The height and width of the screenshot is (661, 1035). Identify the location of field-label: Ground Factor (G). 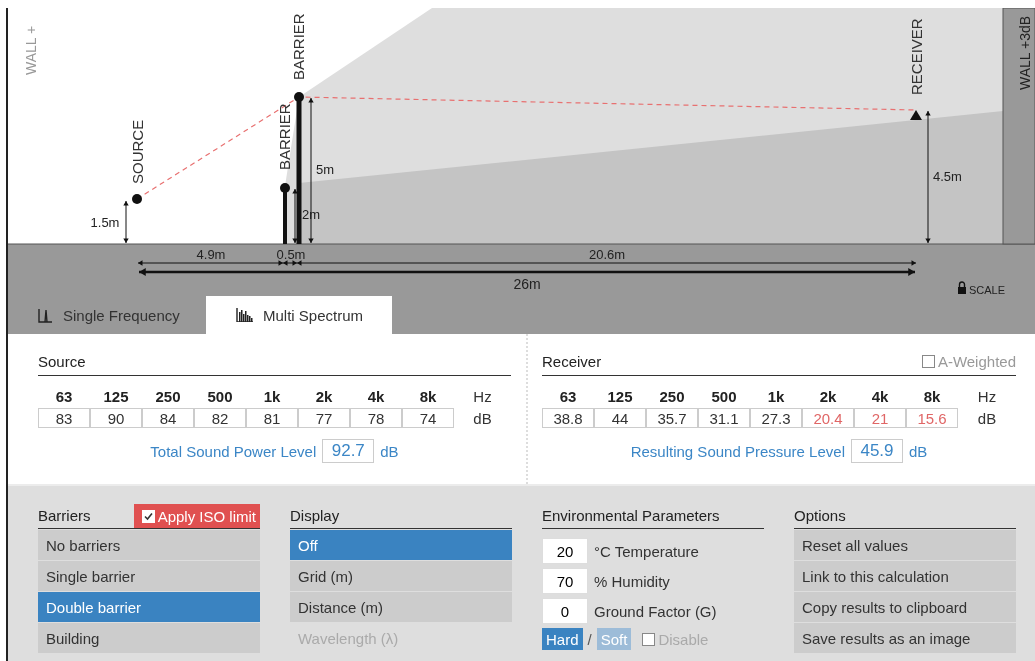
(655, 611).